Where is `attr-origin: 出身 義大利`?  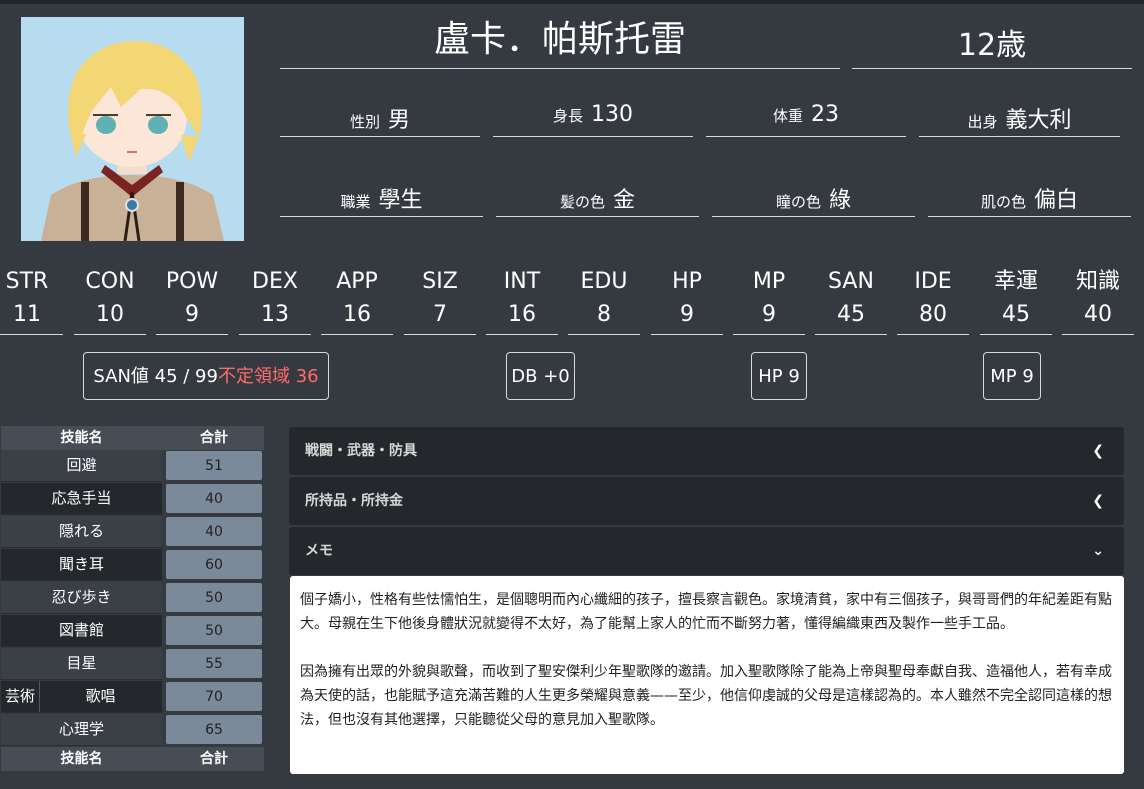
attr-origin: 出身 義大利 is located at coordinates (1019, 119).